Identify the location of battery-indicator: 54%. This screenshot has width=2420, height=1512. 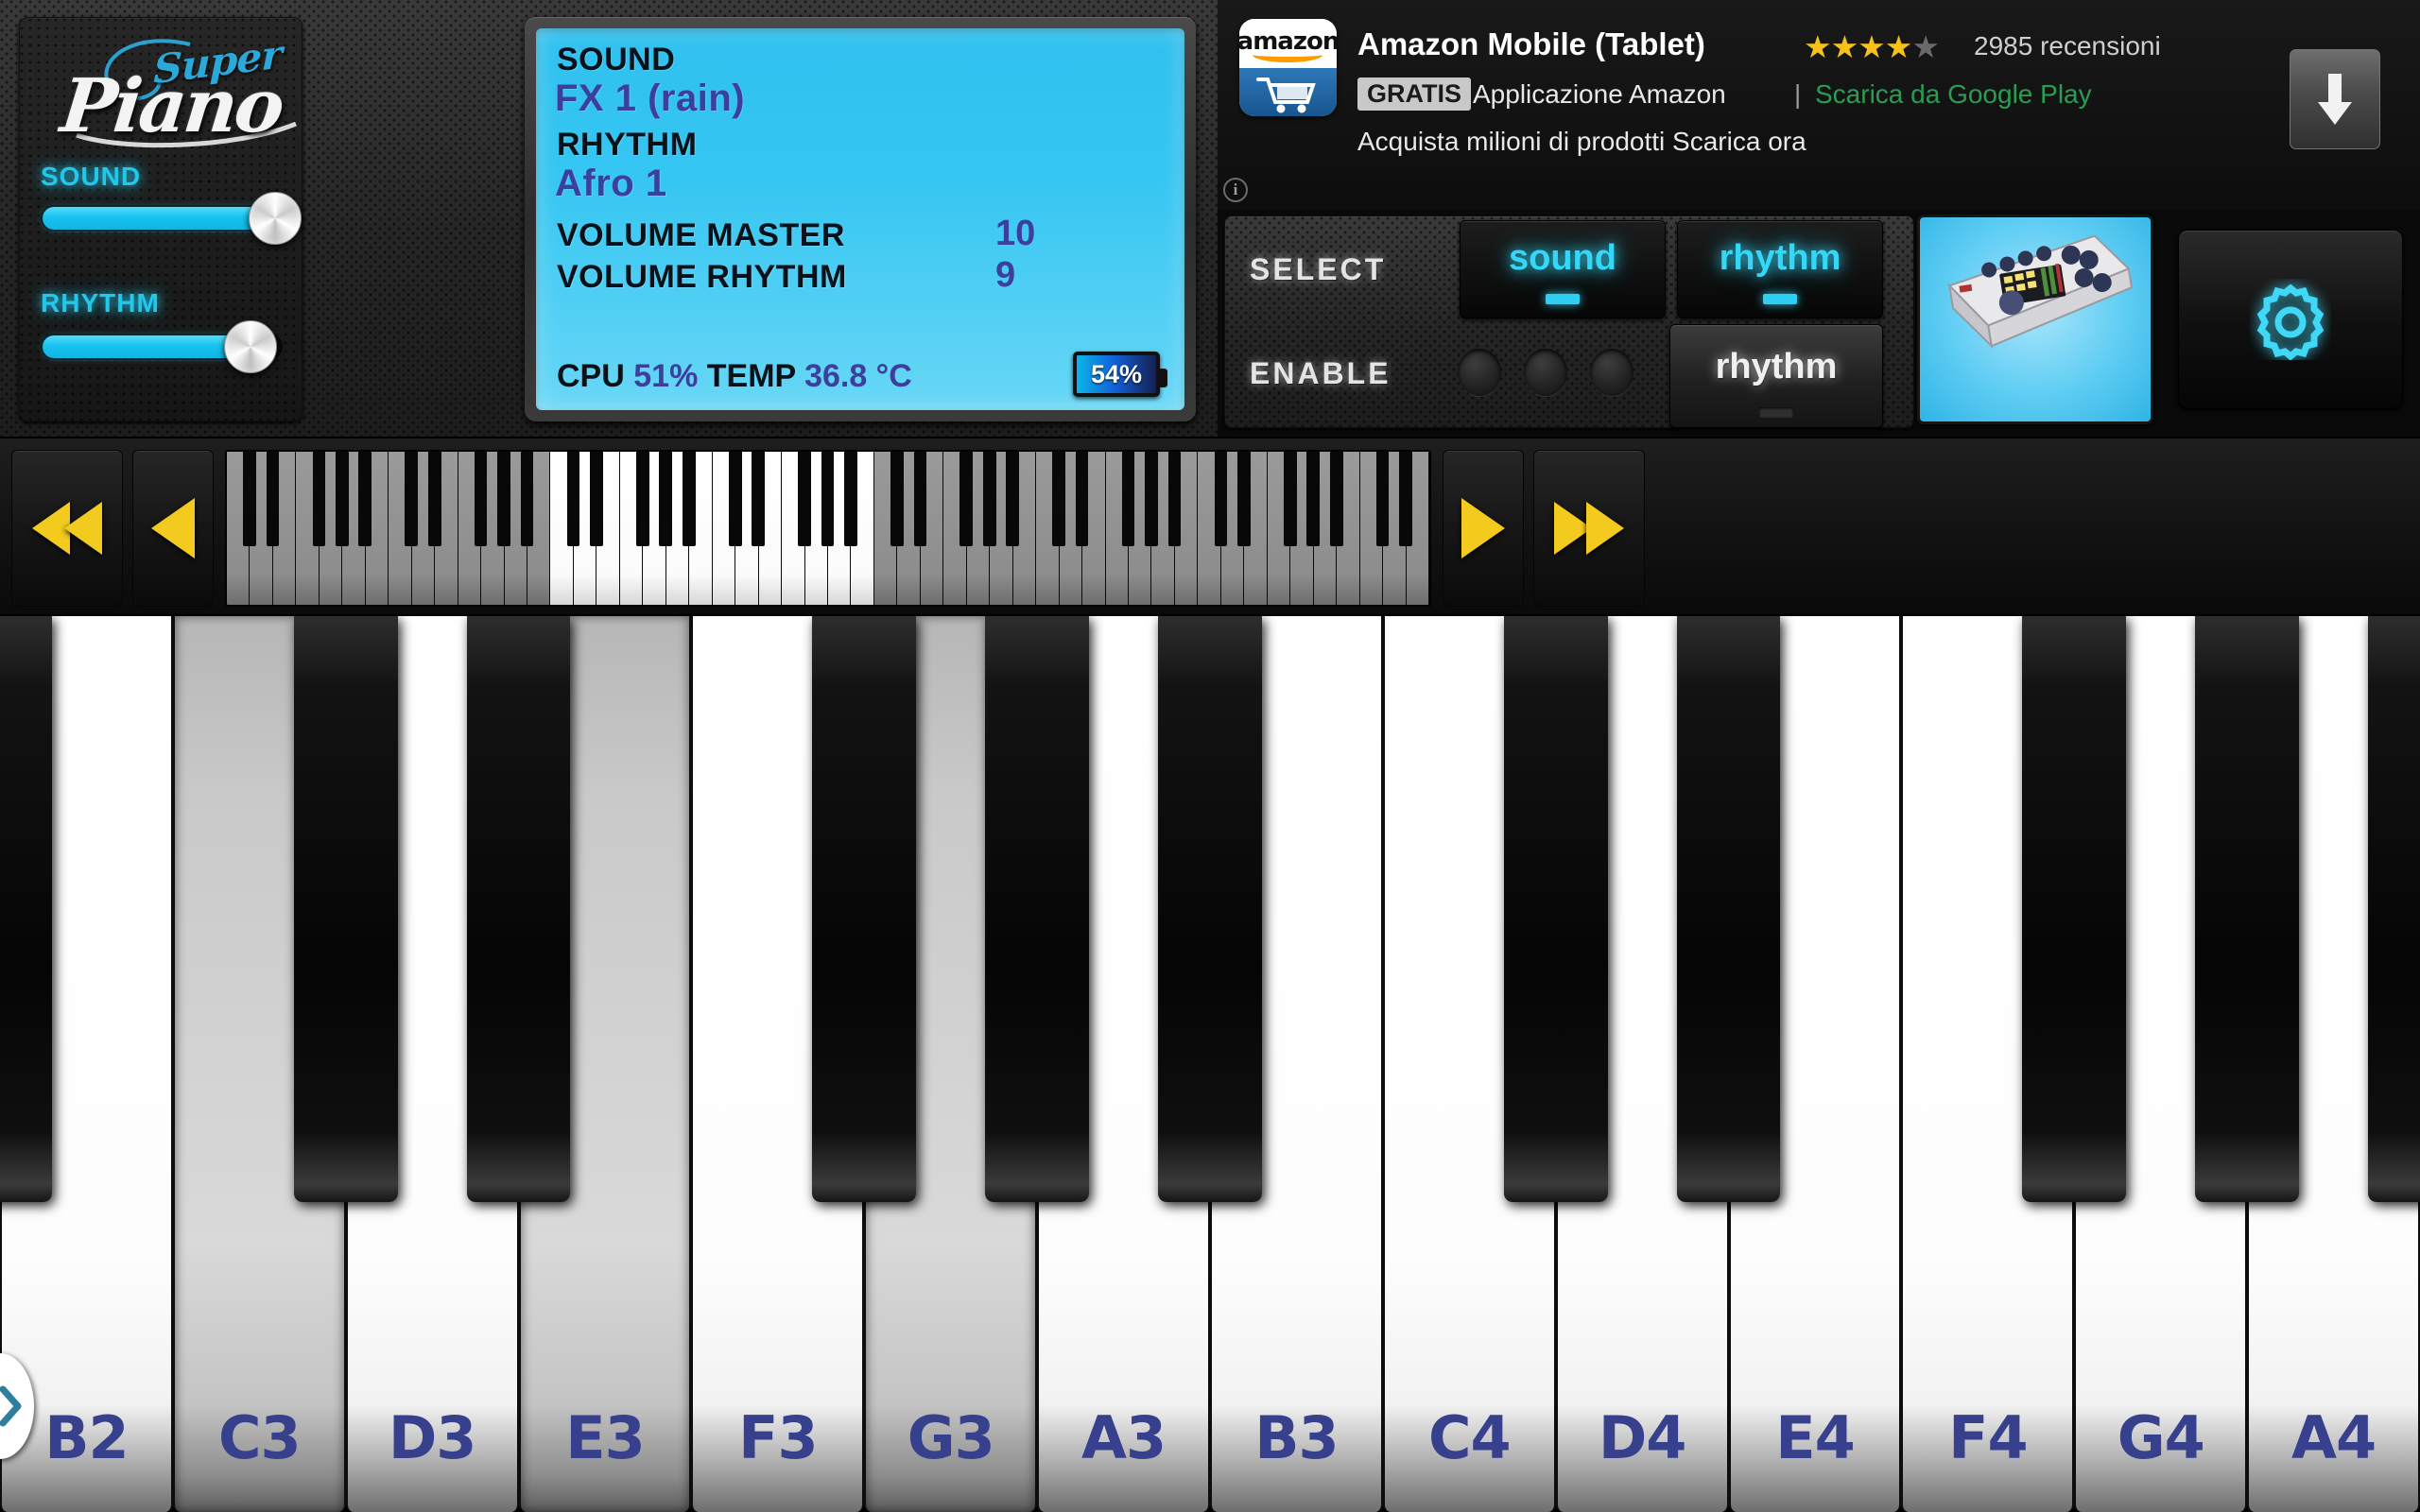
(1120, 374).